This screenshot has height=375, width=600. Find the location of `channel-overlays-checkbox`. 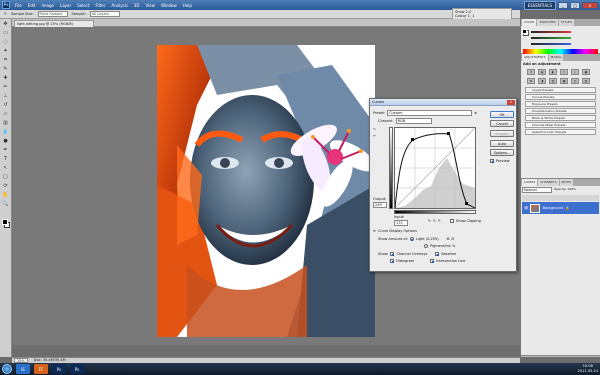

channel-overlays-checkbox is located at coordinates (392, 254).